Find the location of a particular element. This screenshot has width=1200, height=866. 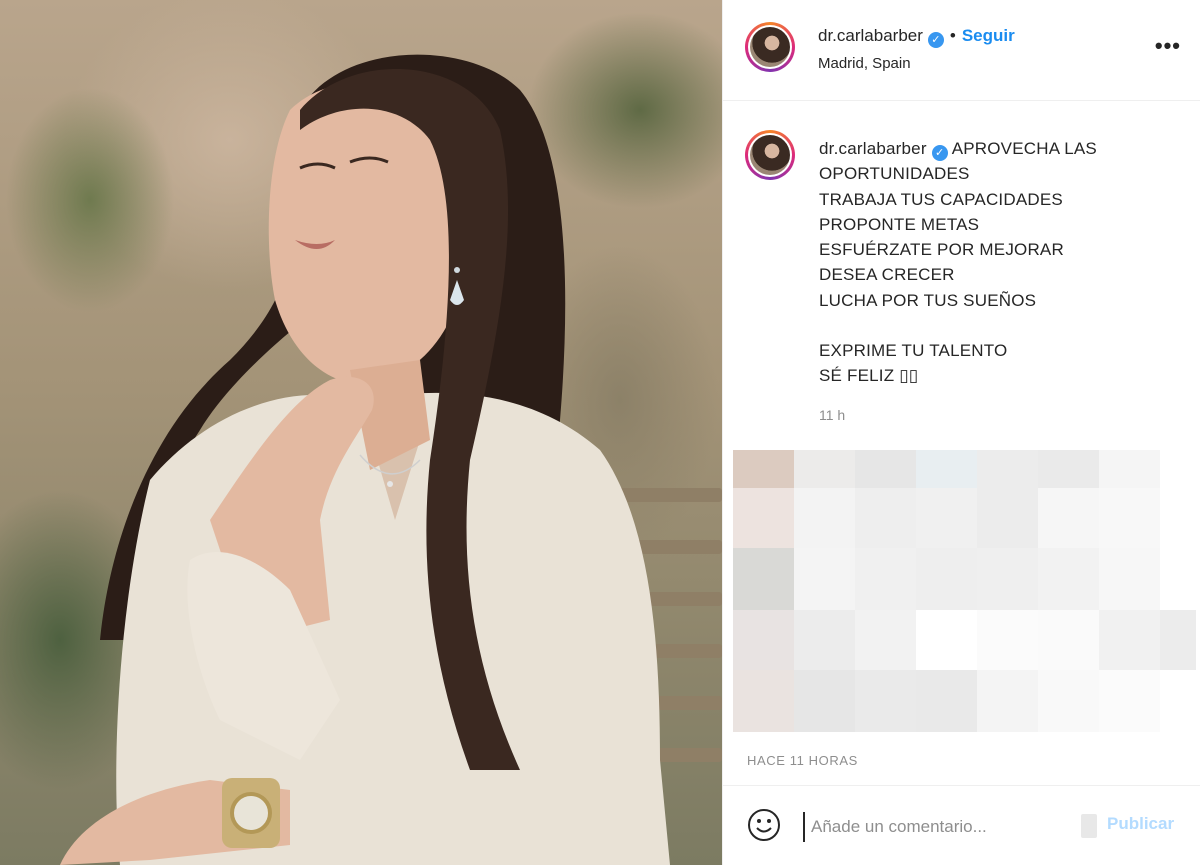

caption-line: EXPRIME TU TALENTO is located at coordinates (913, 351).